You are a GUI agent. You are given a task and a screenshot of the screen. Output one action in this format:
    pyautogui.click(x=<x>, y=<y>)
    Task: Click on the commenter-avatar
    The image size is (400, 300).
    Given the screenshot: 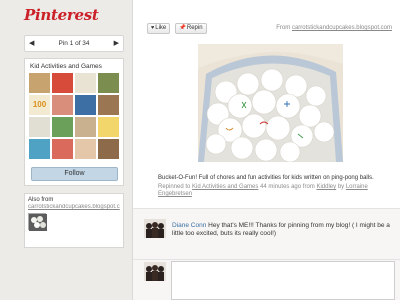 What is the action you would take?
    pyautogui.click(x=155, y=228)
    